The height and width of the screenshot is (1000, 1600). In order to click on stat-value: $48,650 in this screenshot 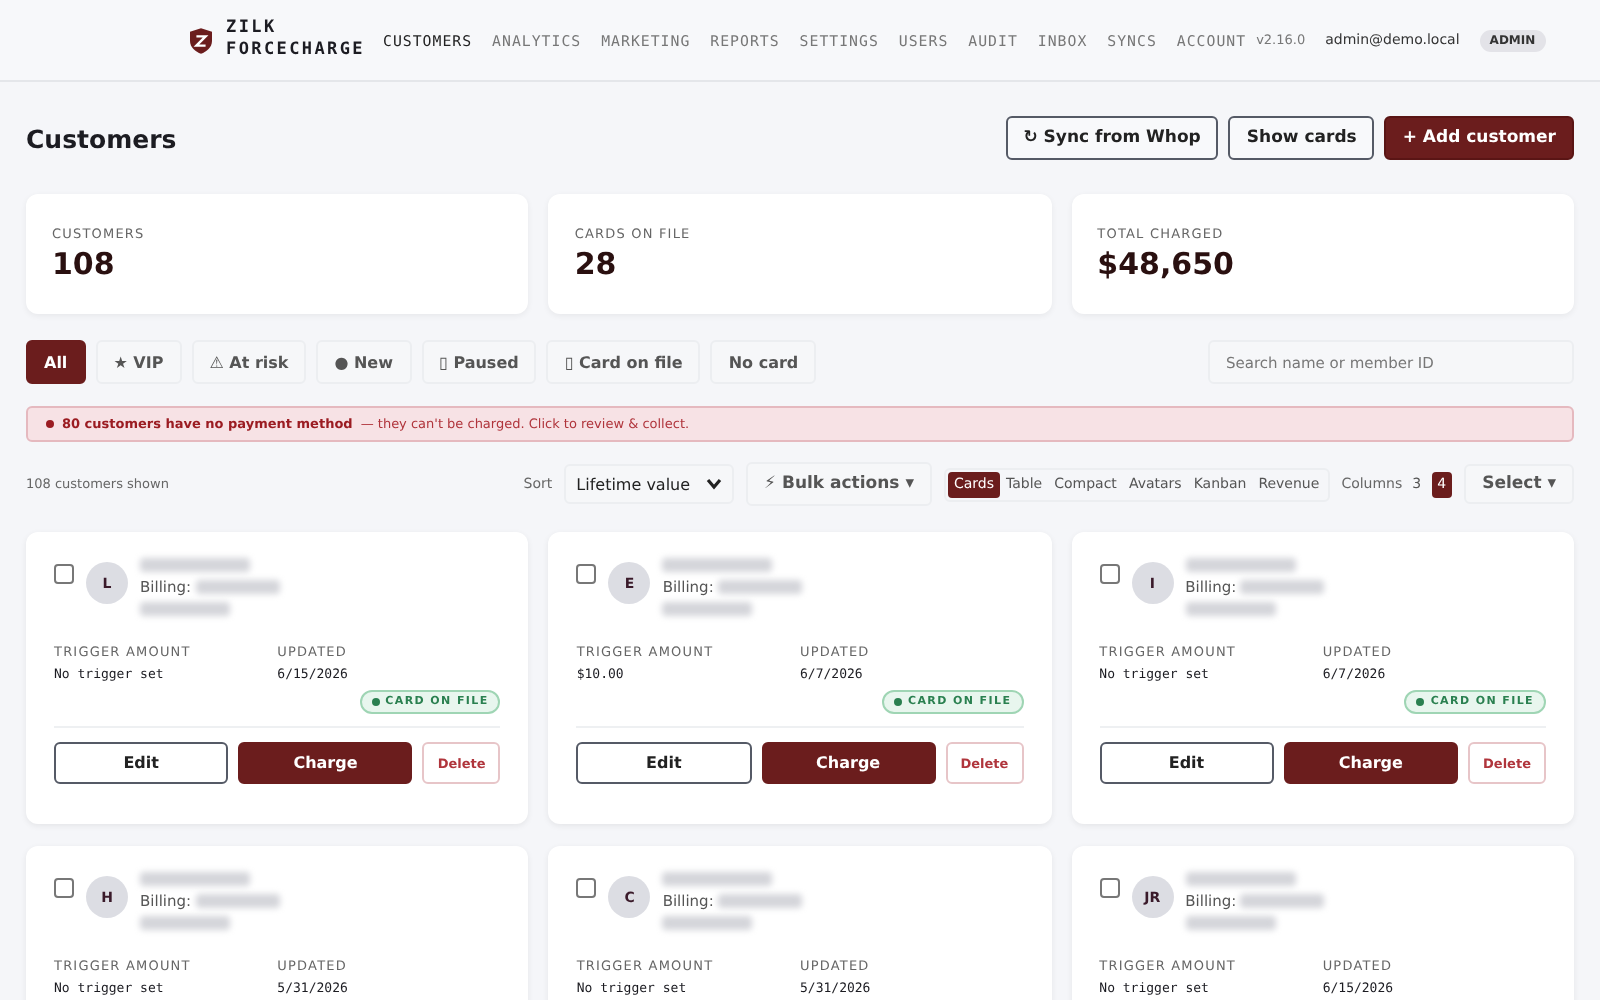, I will do `click(1166, 264)`.